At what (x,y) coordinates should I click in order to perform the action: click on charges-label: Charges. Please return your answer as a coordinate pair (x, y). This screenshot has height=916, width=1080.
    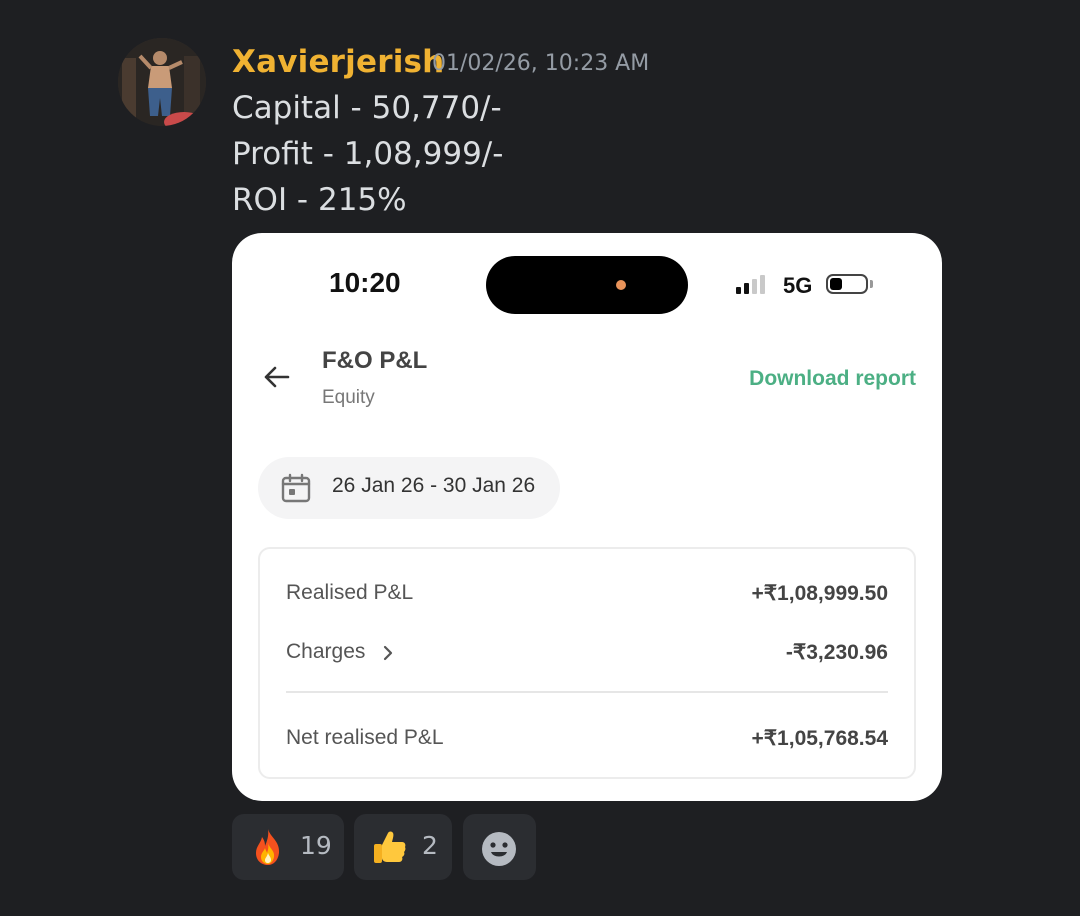
    Looking at the image, I should click on (325, 652).